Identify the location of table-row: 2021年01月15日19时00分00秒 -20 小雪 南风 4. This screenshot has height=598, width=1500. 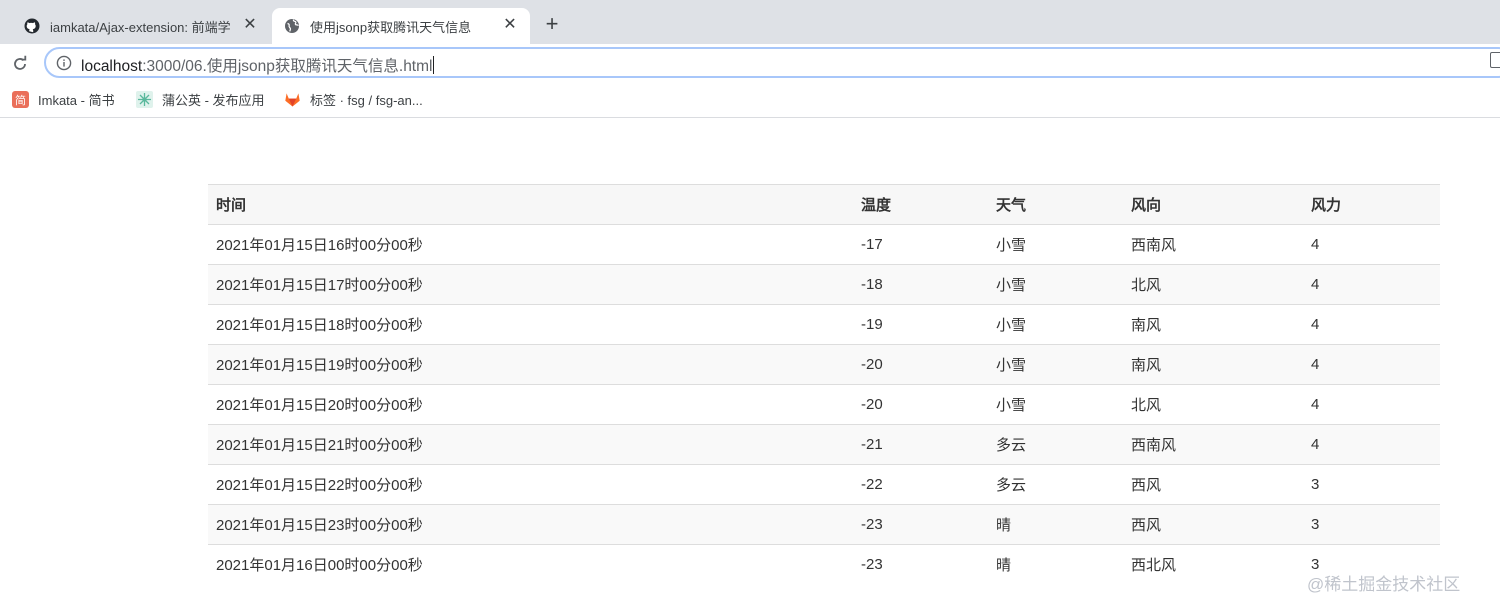
(824, 364).